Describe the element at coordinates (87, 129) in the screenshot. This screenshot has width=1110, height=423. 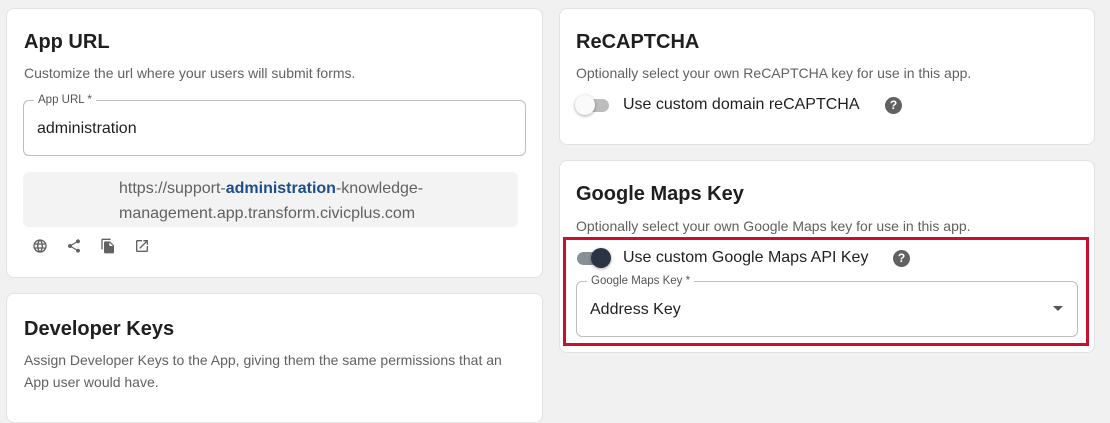
I see `app-url-input-value: administration` at that location.